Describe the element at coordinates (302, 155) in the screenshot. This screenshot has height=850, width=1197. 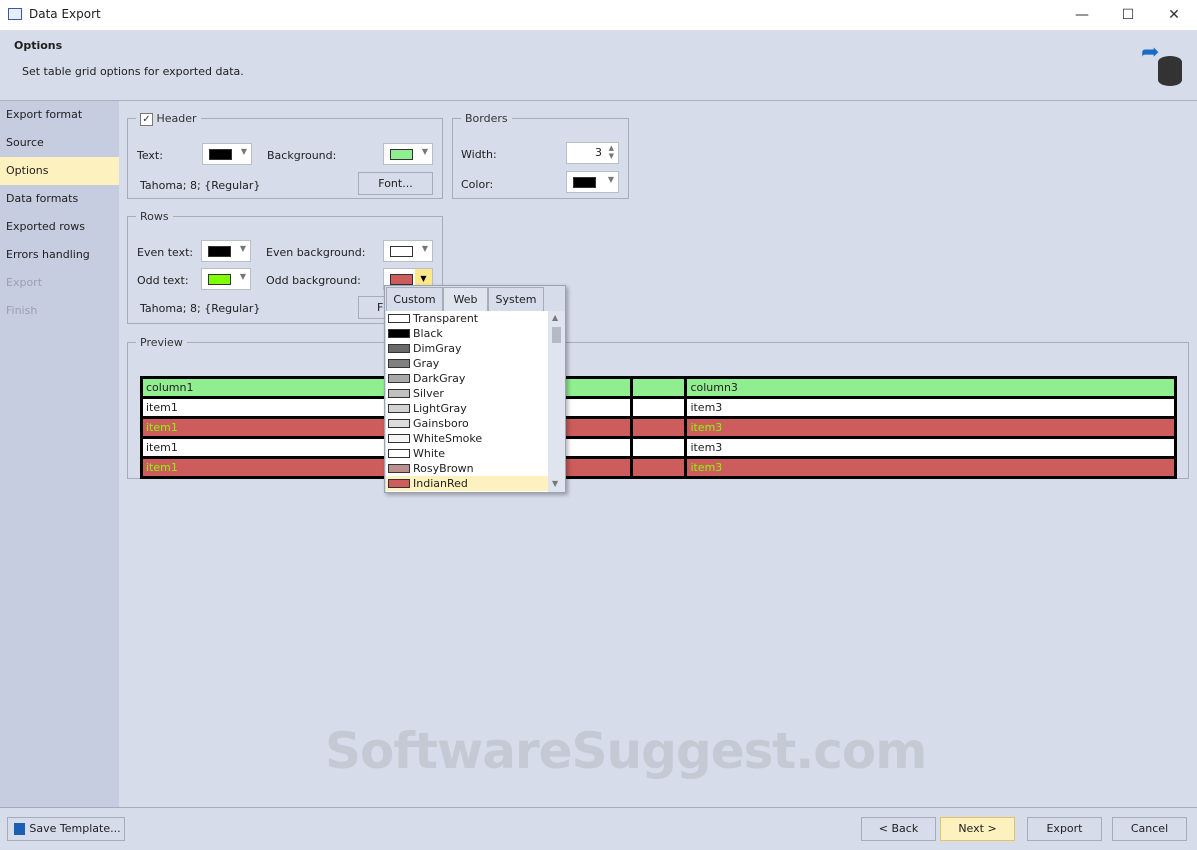
I see `header-background-label: Background:` at that location.